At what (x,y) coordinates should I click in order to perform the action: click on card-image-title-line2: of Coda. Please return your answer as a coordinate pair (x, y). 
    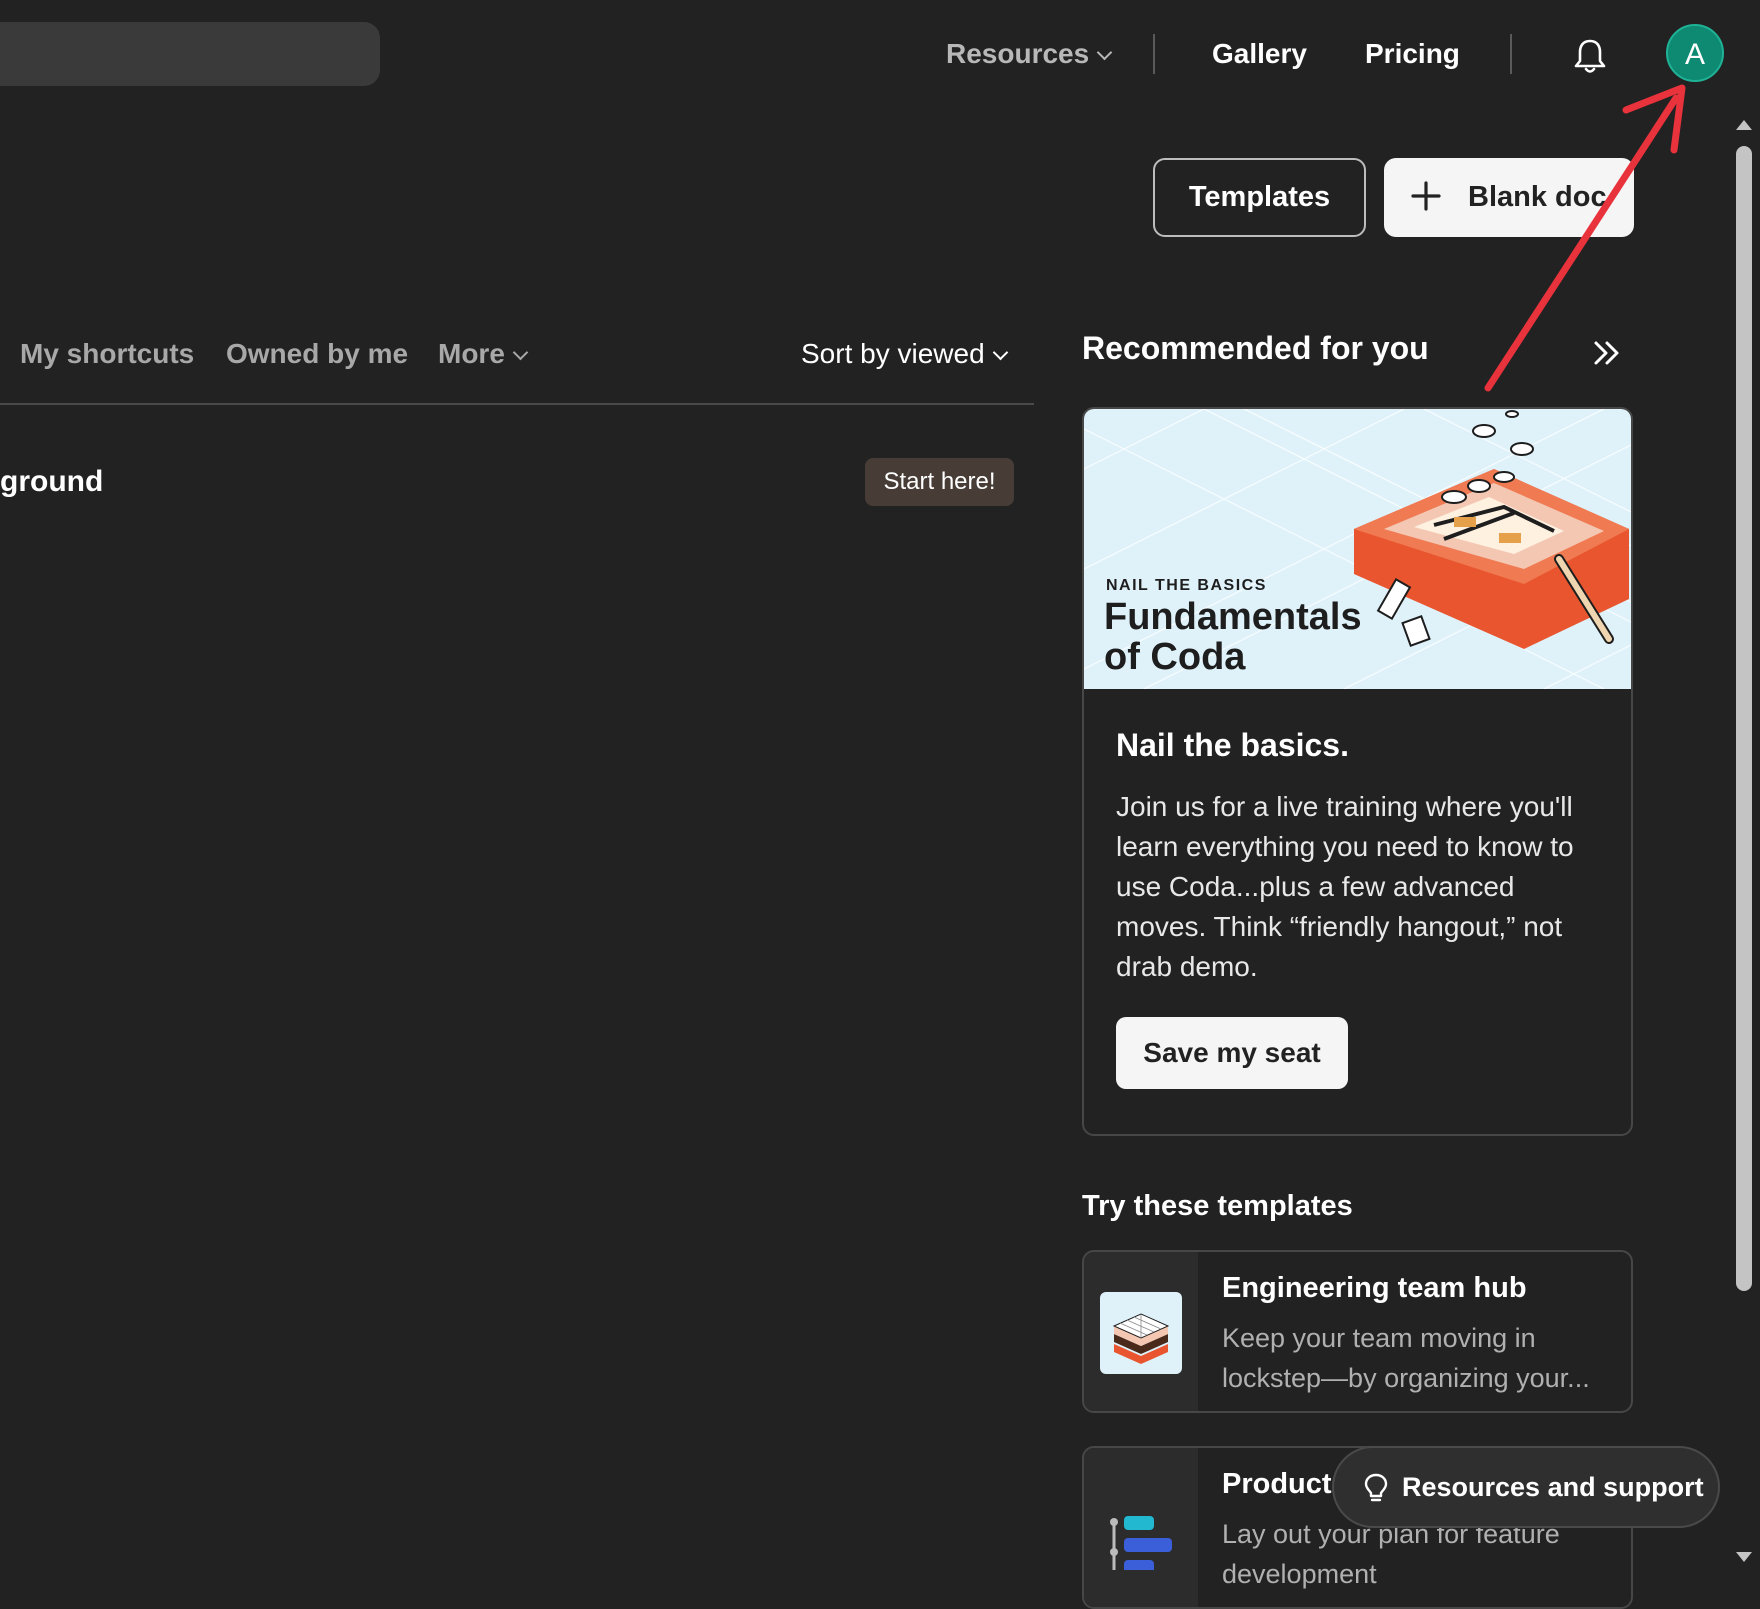
    Looking at the image, I should click on (1175, 657).